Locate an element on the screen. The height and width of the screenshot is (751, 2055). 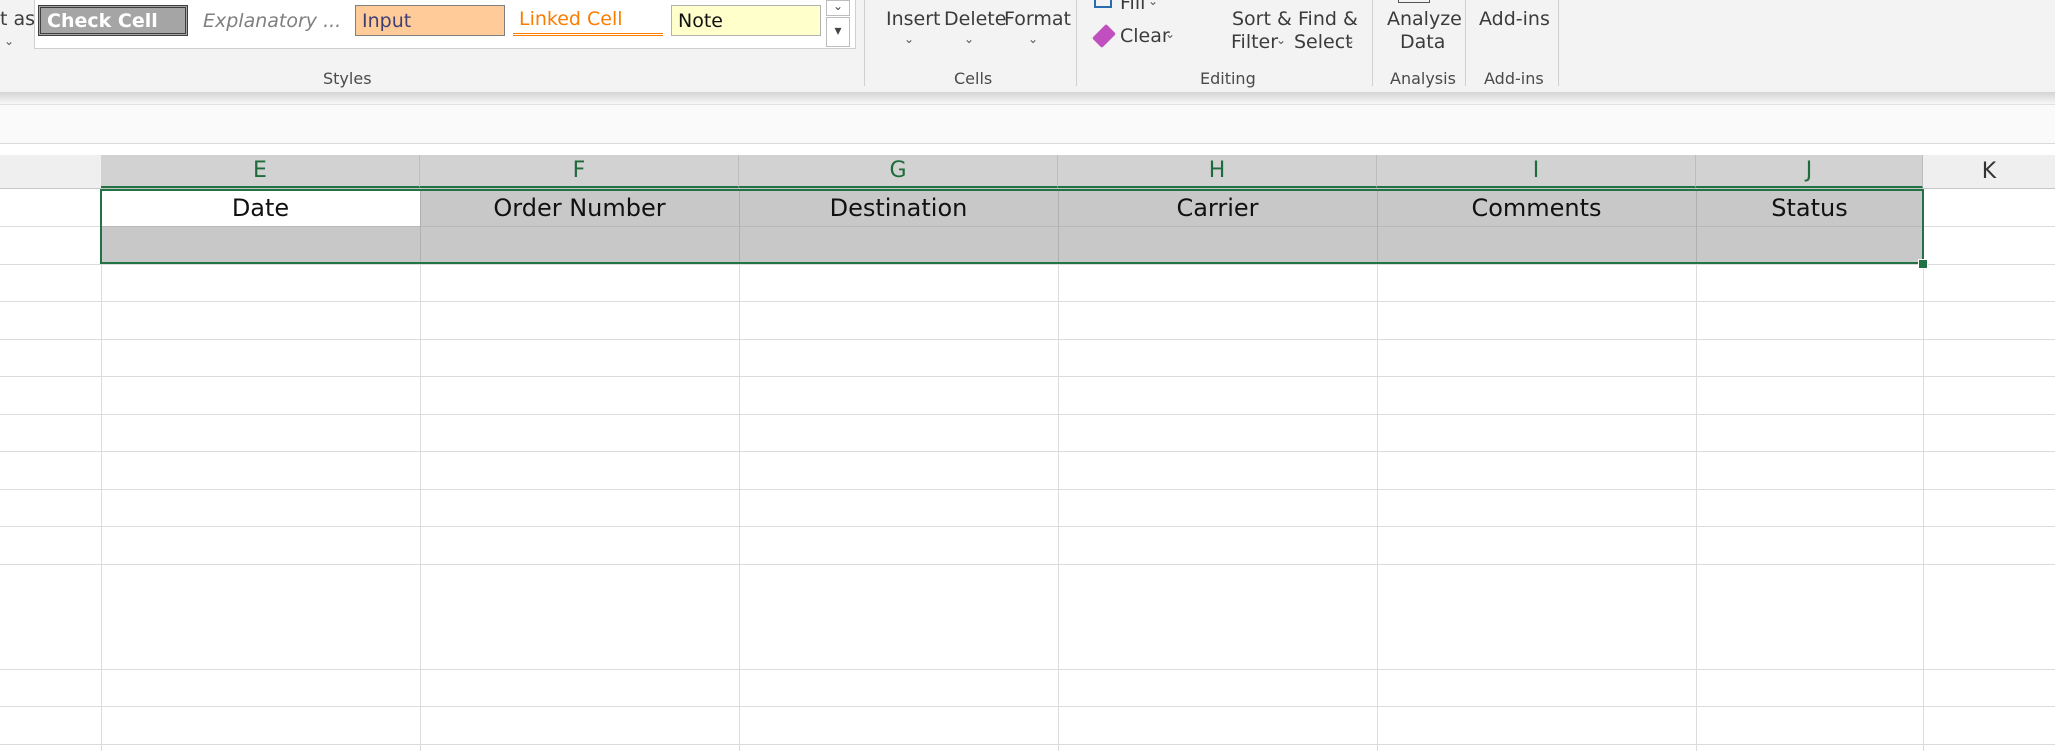
column-header-e: E is located at coordinates (260, 171).